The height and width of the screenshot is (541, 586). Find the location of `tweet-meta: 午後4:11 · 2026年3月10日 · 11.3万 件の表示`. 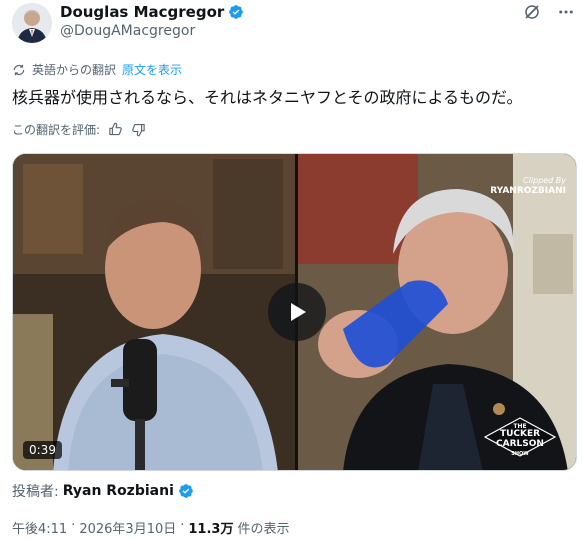

tweet-meta: 午後4:11 · 2026年3月10日 · 11.3万 件の表示 is located at coordinates (150, 527).